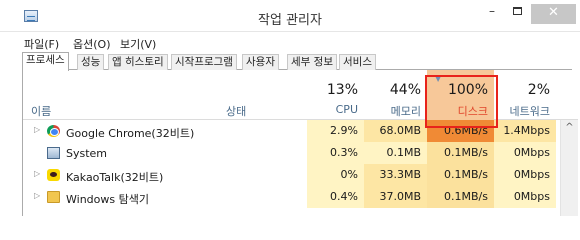 Image resolution: width=580 pixels, height=240 pixels. I want to click on chrome-icon, so click(53, 131).